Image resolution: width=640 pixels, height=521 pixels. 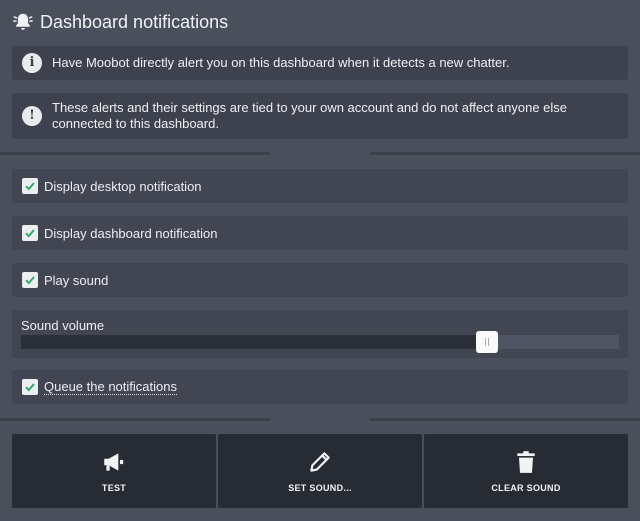 What do you see at coordinates (32, 116) in the screenshot?
I see `exclamation-icon: !` at bounding box center [32, 116].